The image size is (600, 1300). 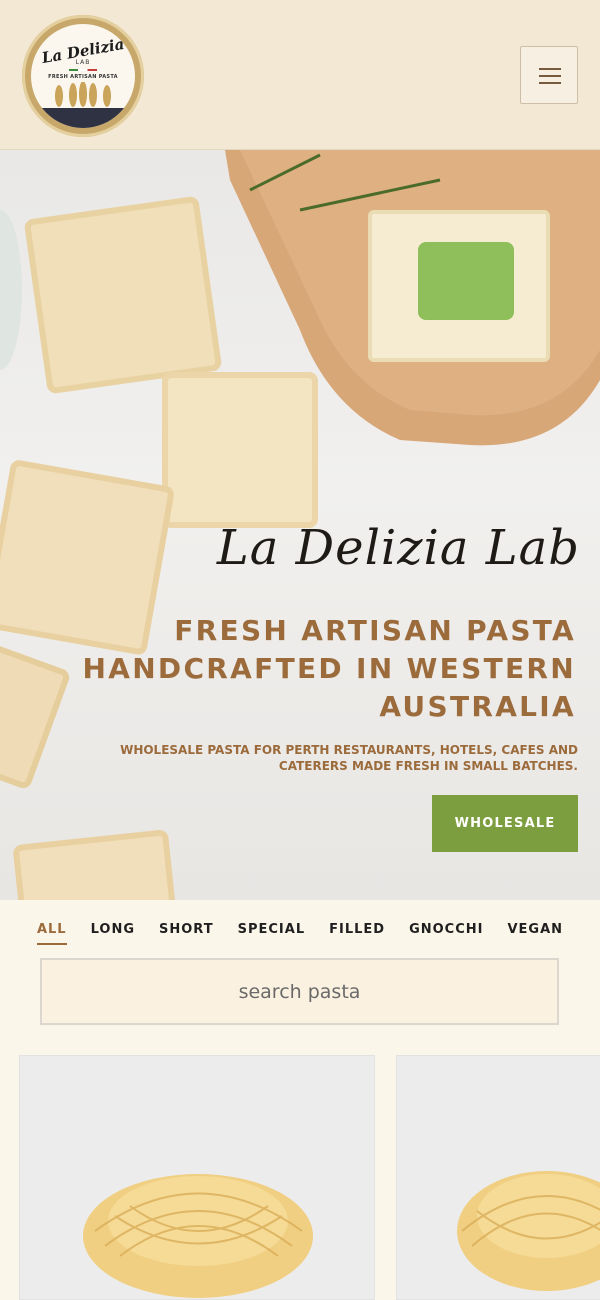 I want to click on tab-short: SHORT, so click(x=186, y=933).